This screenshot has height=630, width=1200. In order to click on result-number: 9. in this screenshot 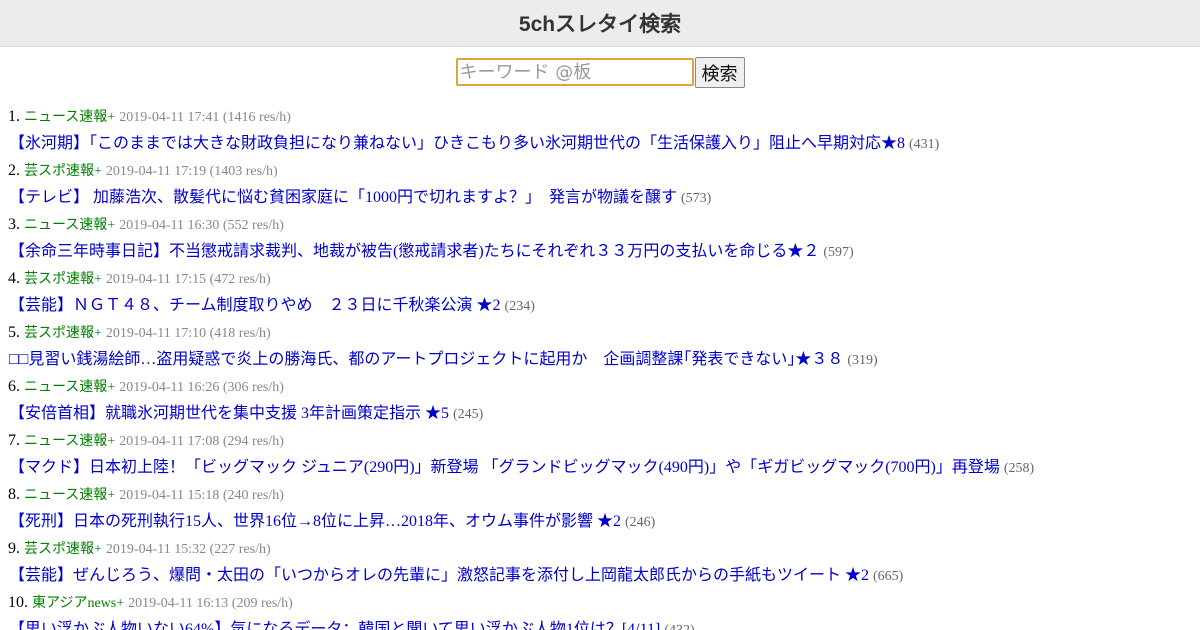, I will do `click(14, 548)`.